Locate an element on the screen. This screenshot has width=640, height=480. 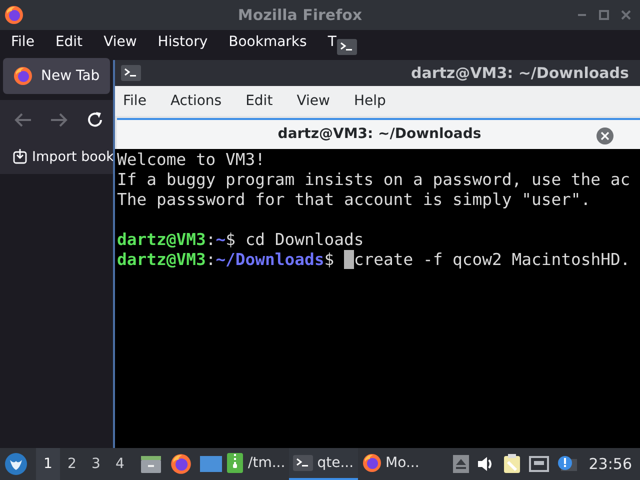
menu-item: T is located at coordinates (332, 42).